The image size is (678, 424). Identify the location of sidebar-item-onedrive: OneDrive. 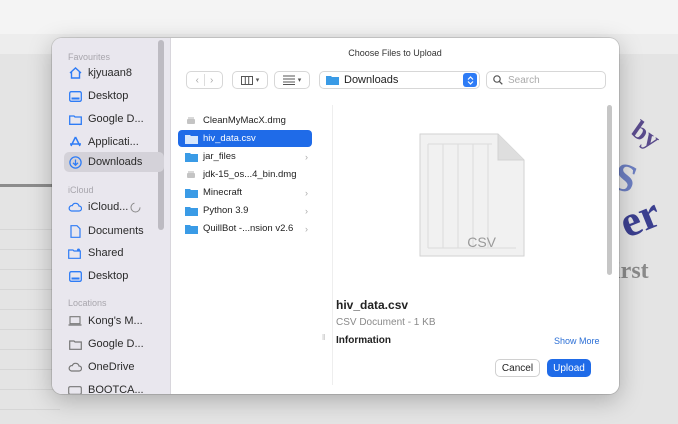
(114, 367).